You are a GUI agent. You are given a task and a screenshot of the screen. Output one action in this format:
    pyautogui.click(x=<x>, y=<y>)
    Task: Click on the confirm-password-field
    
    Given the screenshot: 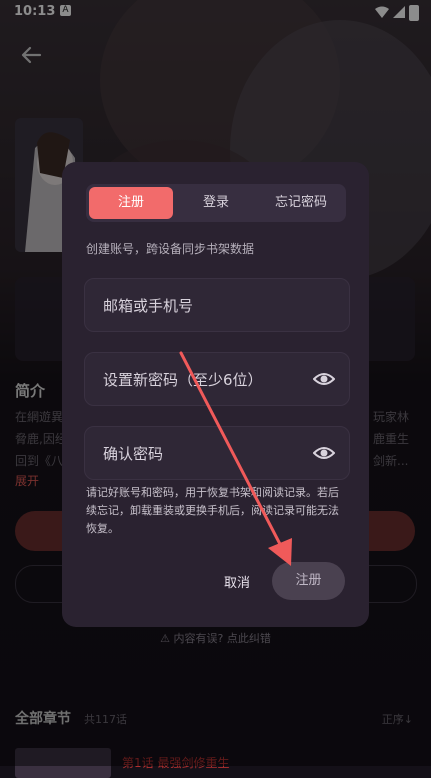 What is the action you would take?
    pyautogui.click(x=217, y=453)
    